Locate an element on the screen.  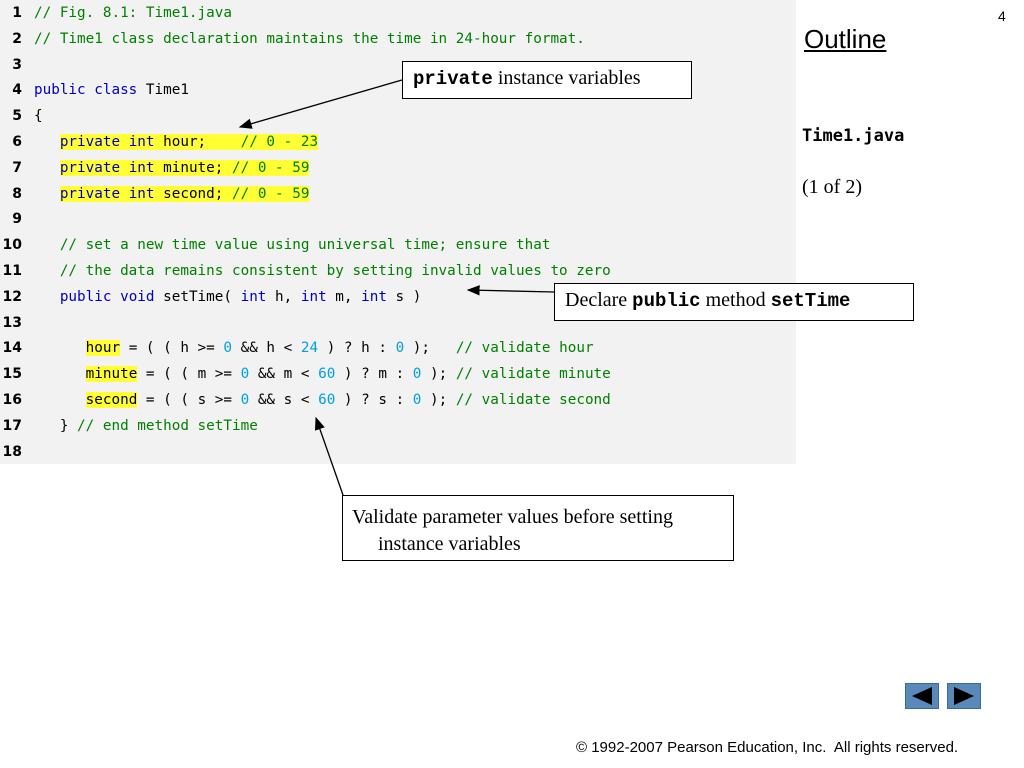
next-slide-button is located at coordinates (964, 696).